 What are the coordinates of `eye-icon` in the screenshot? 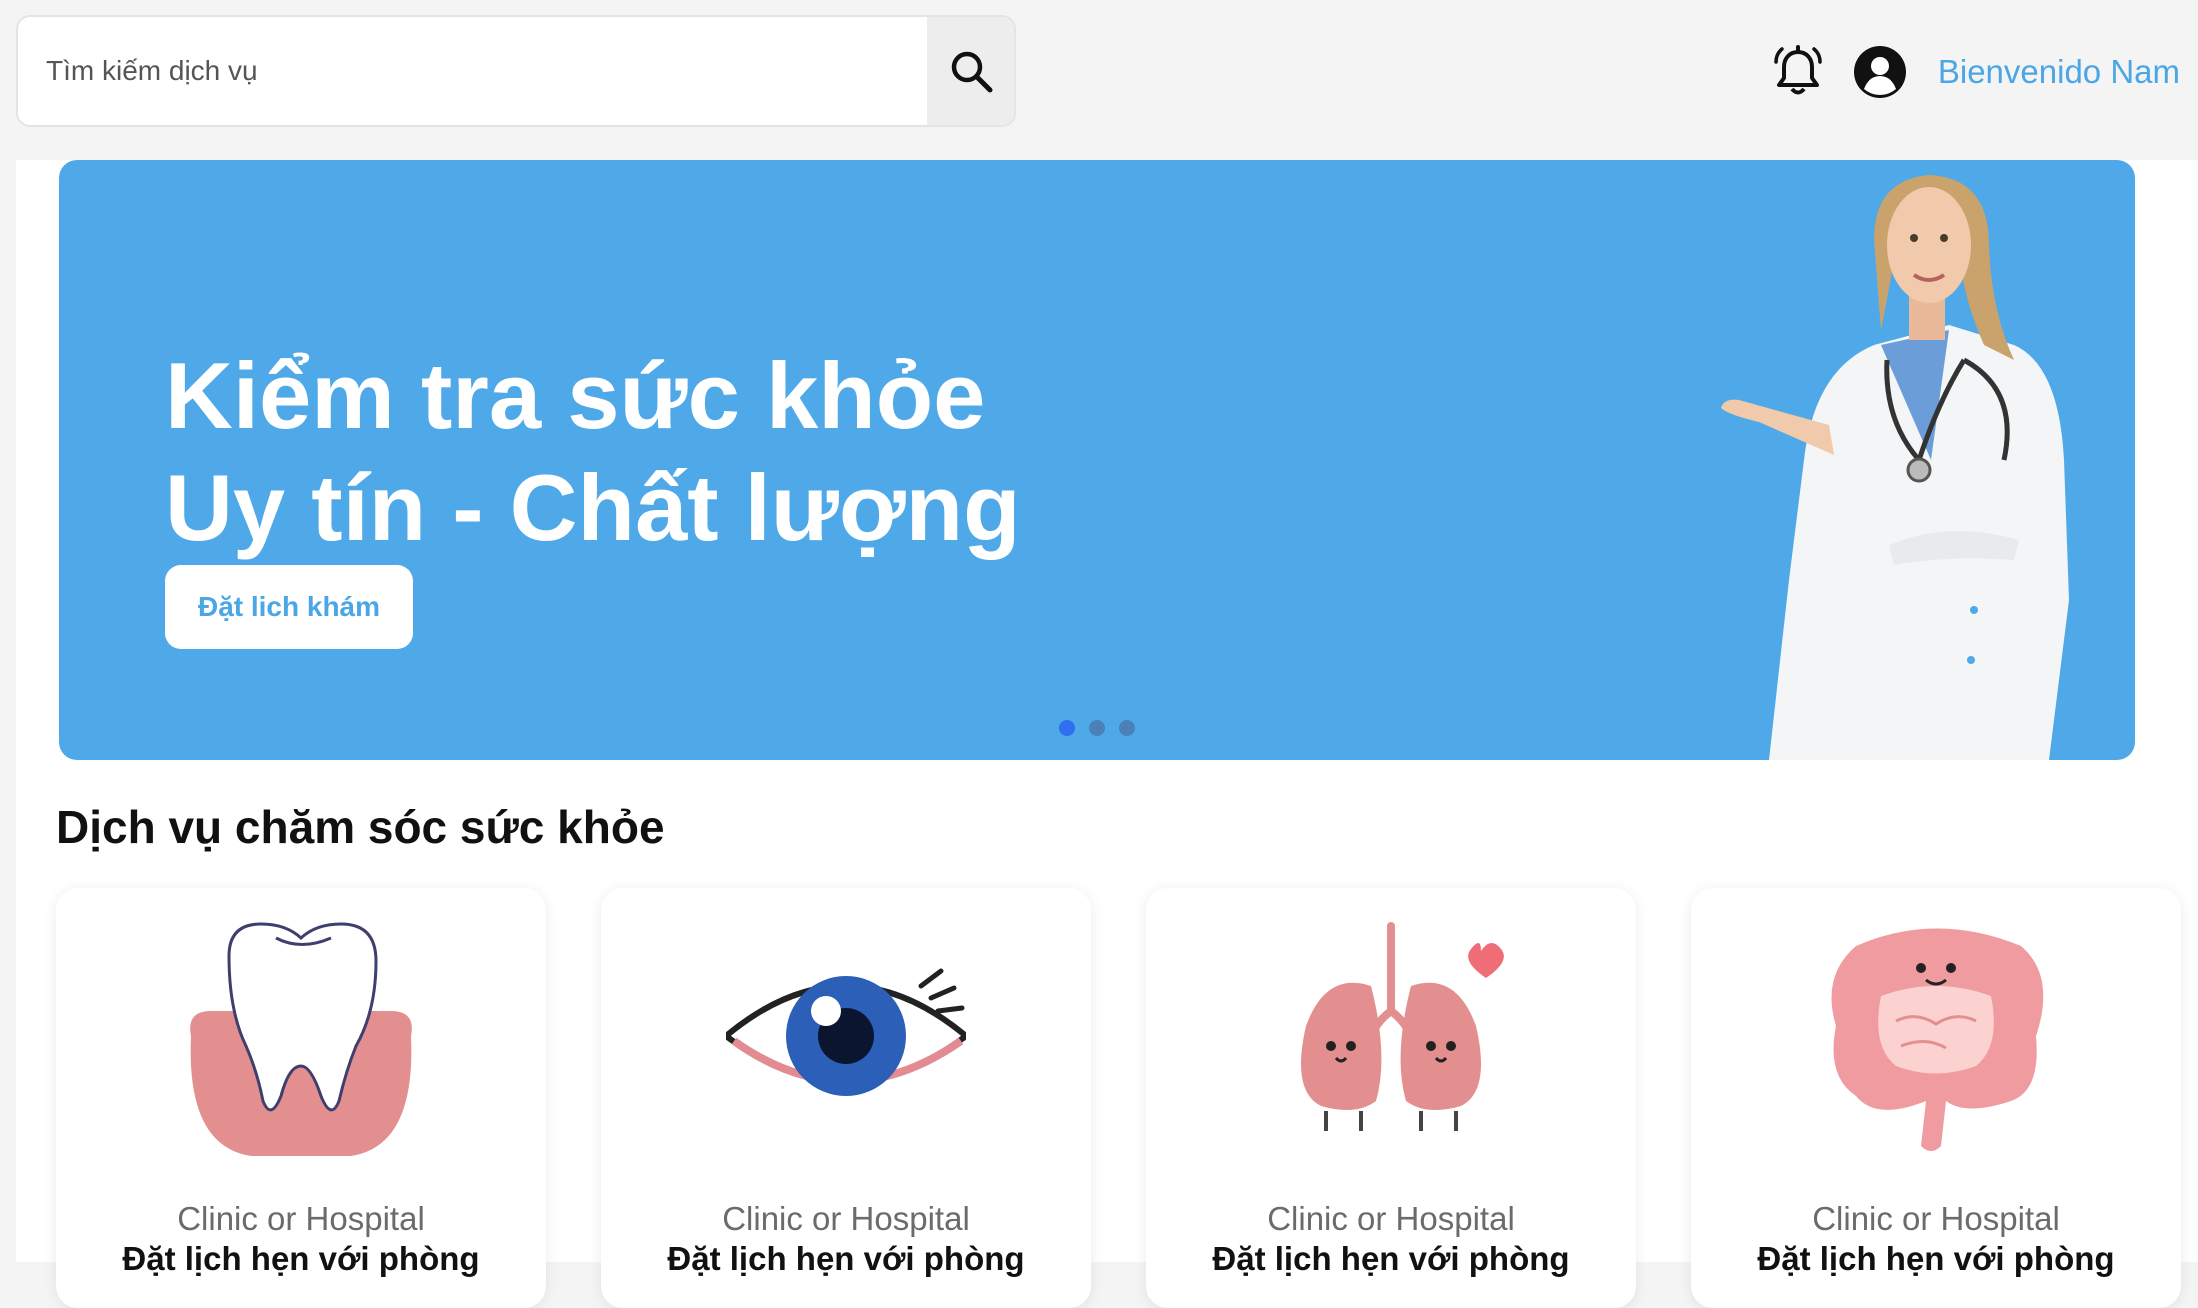 It's located at (846, 1032).